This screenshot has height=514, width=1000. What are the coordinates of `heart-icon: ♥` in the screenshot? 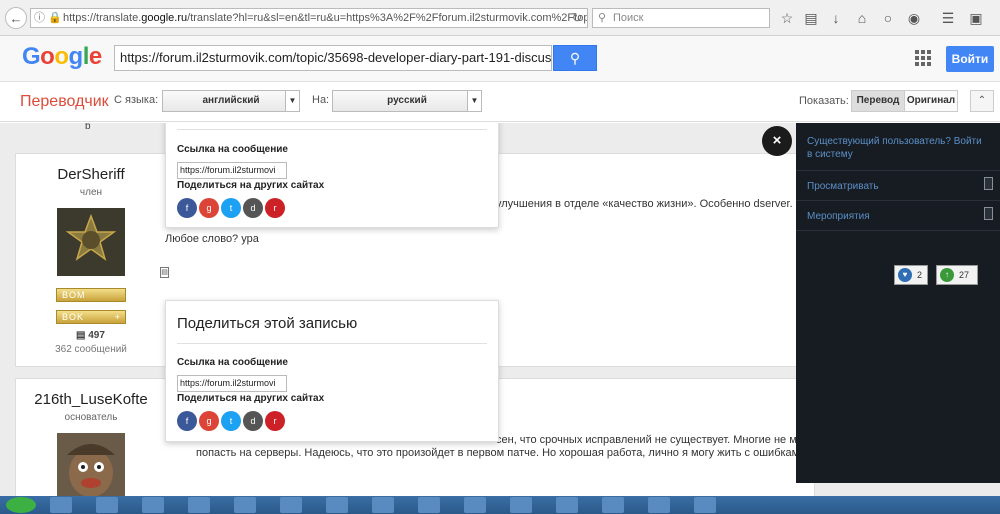 It's located at (905, 275).